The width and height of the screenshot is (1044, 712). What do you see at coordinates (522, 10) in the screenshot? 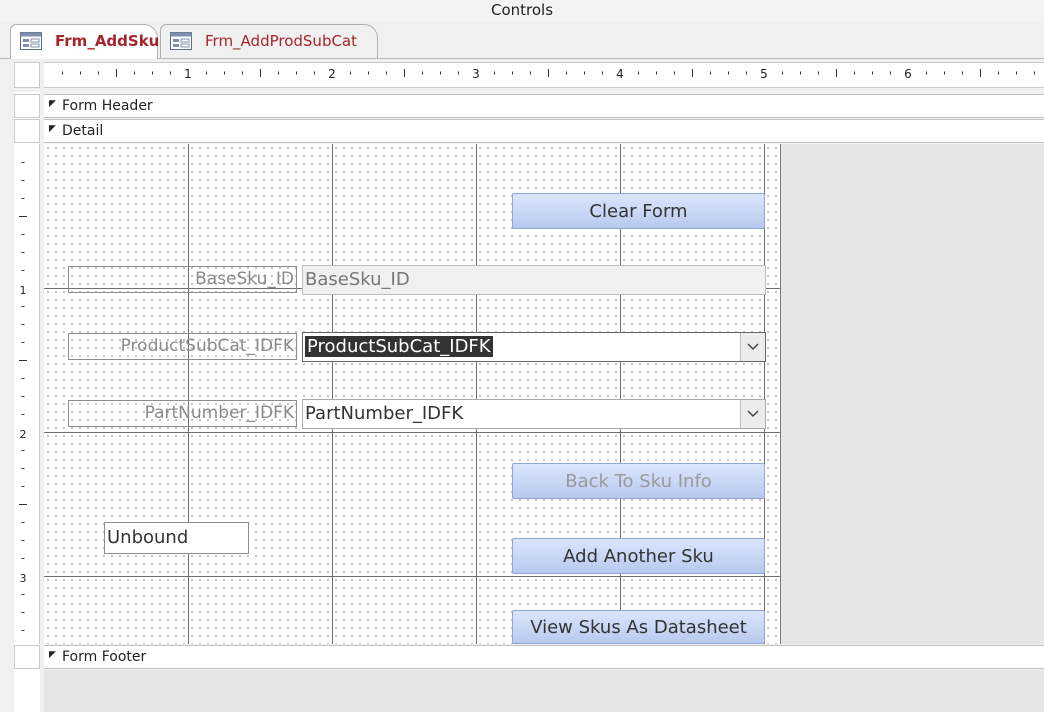
I see `controls-title: Controls` at bounding box center [522, 10].